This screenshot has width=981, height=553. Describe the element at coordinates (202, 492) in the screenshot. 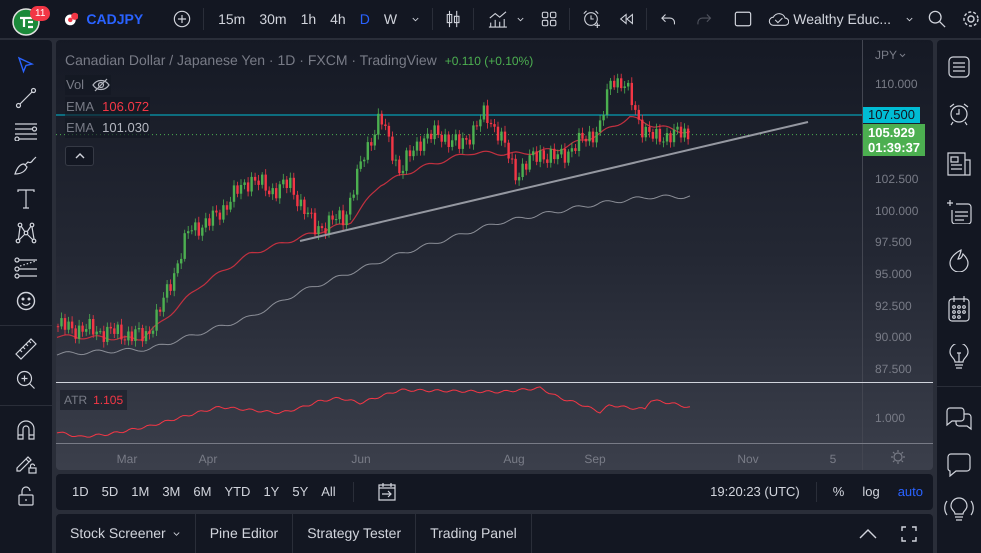

I see `range-button: 6M` at that location.